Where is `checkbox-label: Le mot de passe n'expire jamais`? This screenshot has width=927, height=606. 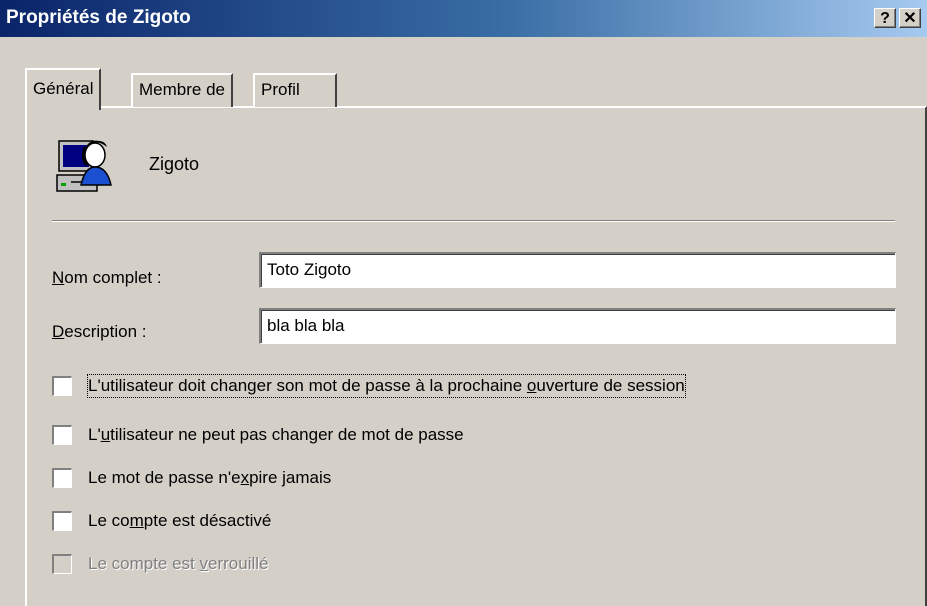
checkbox-label: Le mot de passe n'expire jamais is located at coordinates (210, 477).